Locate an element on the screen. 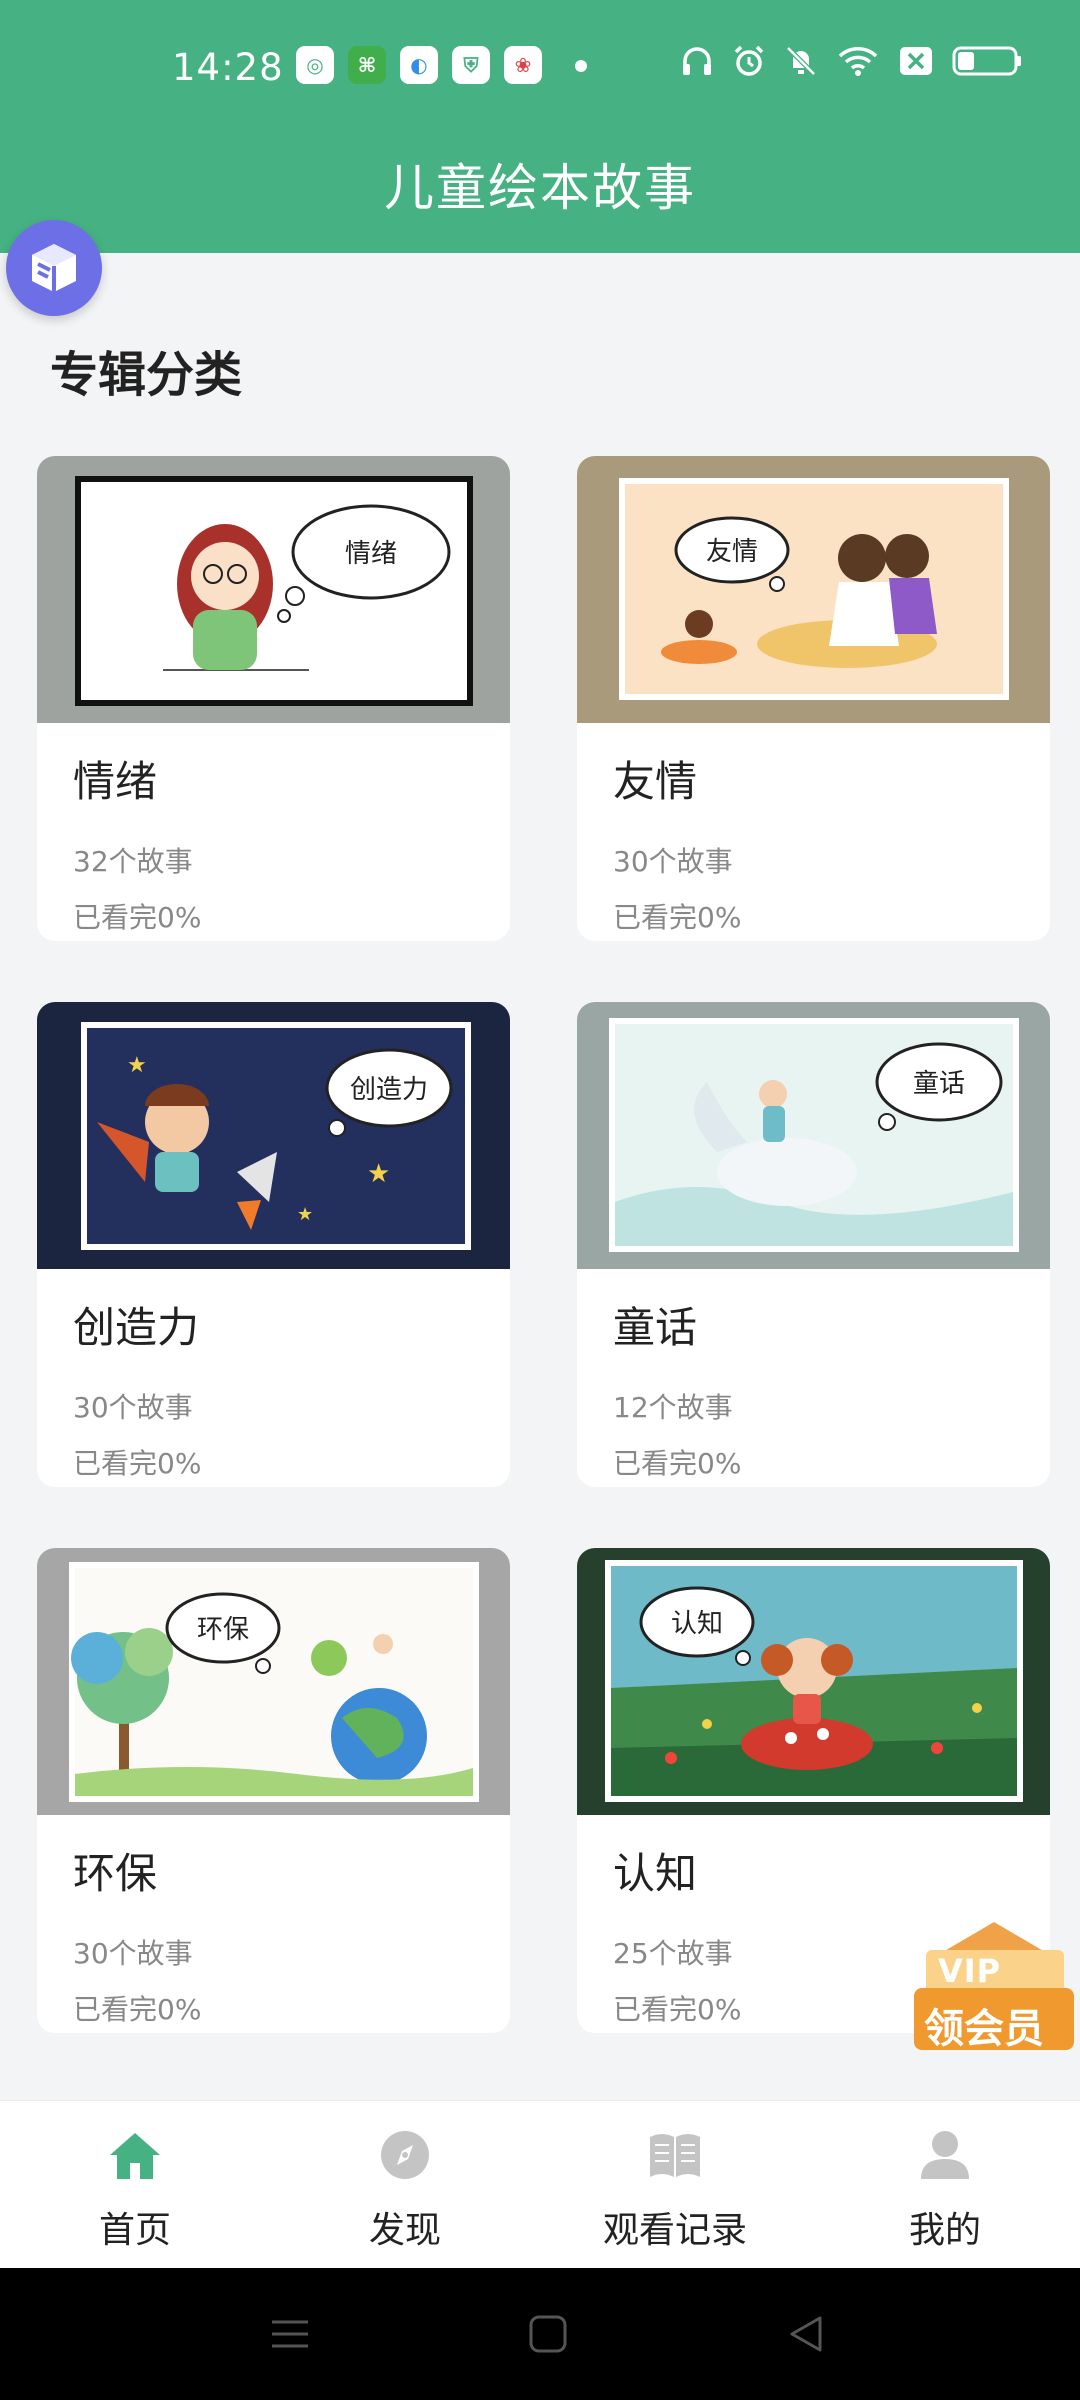  album-cover-image: 认知 is located at coordinates (813, 1681).